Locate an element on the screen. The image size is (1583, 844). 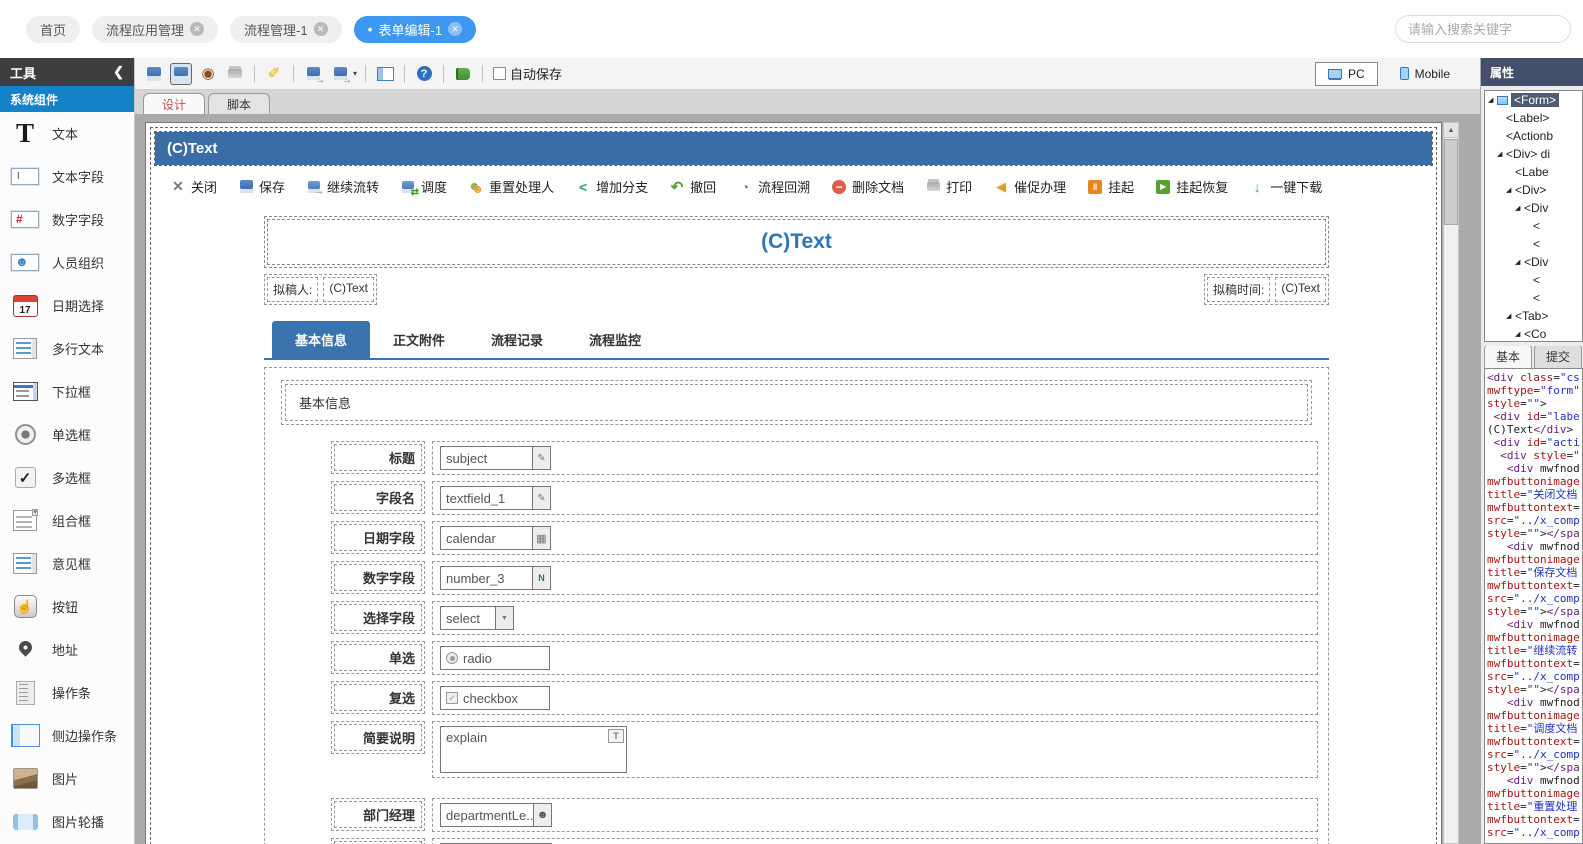
action-催促办理: 催促办理 is located at coordinates (1029, 186).